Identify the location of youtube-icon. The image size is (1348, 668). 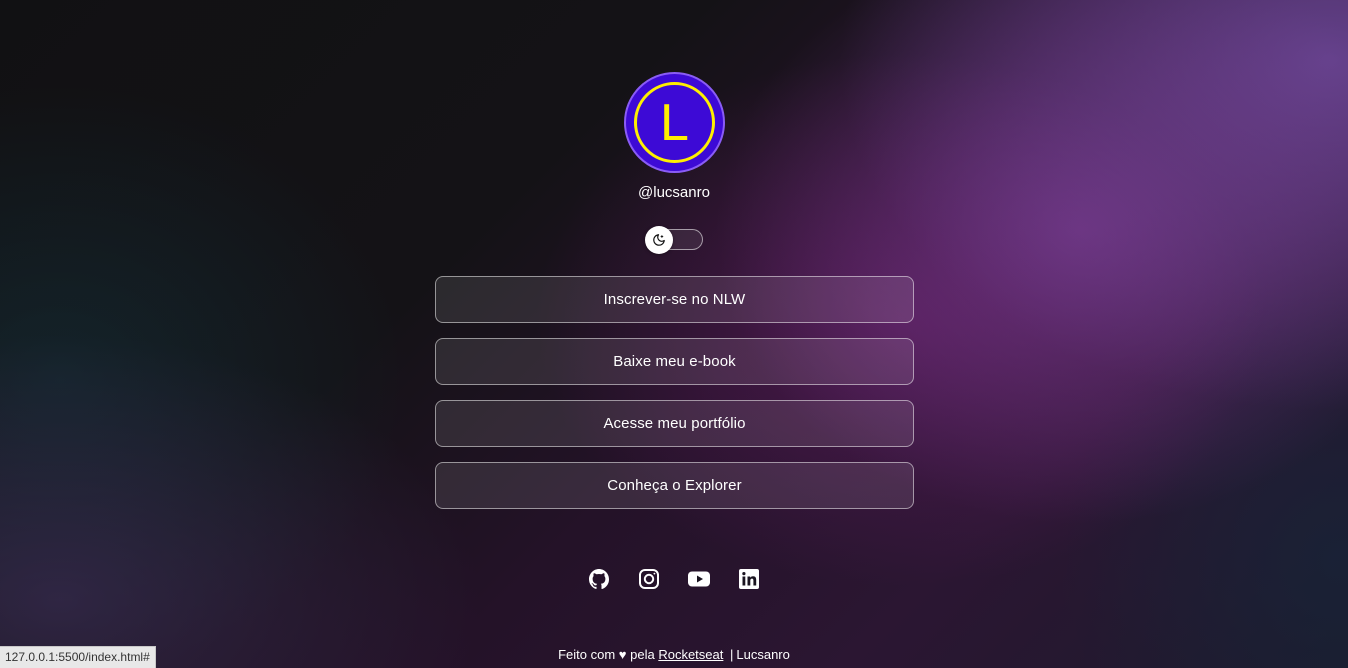
(699, 579).